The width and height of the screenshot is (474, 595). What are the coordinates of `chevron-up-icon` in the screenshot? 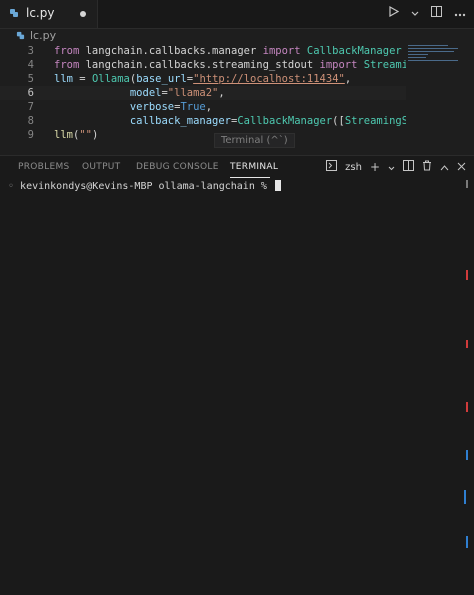 It's located at (444, 167).